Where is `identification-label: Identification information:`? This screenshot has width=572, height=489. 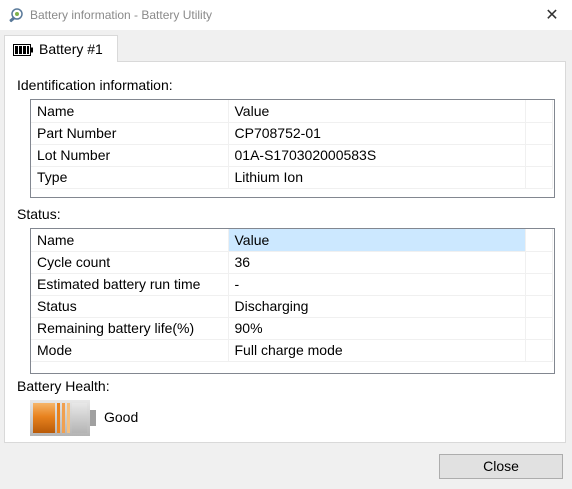
identification-label: Identification information: is located at coordinates (95, 85).